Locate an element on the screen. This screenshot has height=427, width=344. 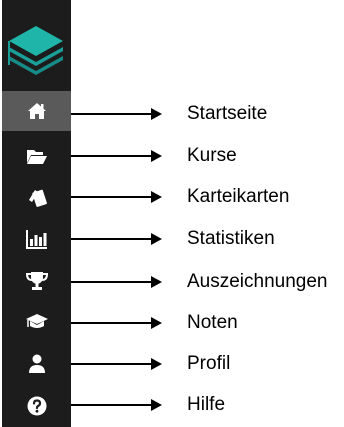
bar-chart-icon is located at coordinates (36, 239).